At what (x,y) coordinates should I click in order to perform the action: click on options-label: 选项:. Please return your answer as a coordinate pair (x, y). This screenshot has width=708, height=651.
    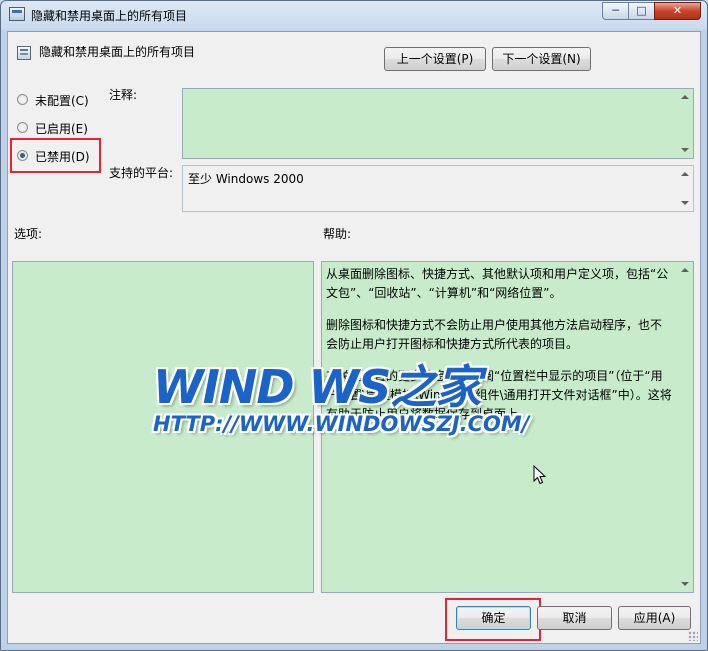
    Looking at the image, I should click on (28, 234).